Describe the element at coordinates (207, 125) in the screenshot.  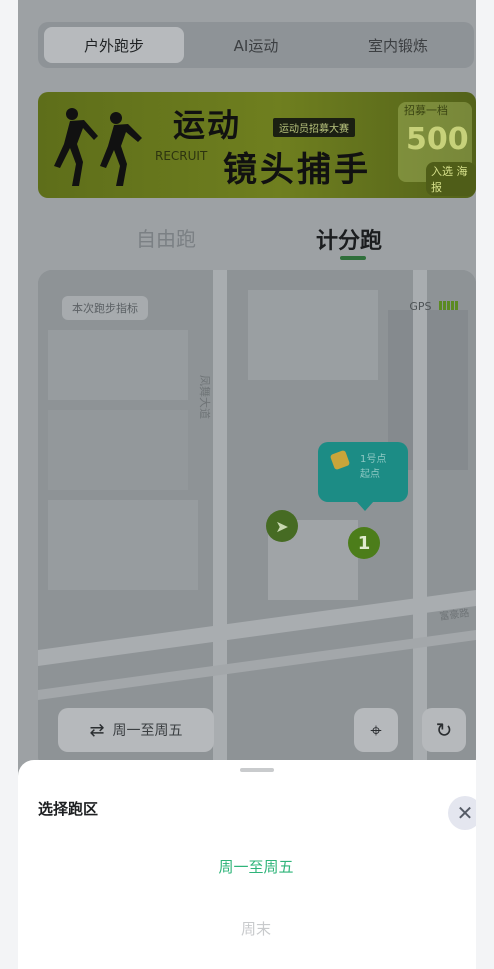
I see `banner-title-line1: 运动` at that location.